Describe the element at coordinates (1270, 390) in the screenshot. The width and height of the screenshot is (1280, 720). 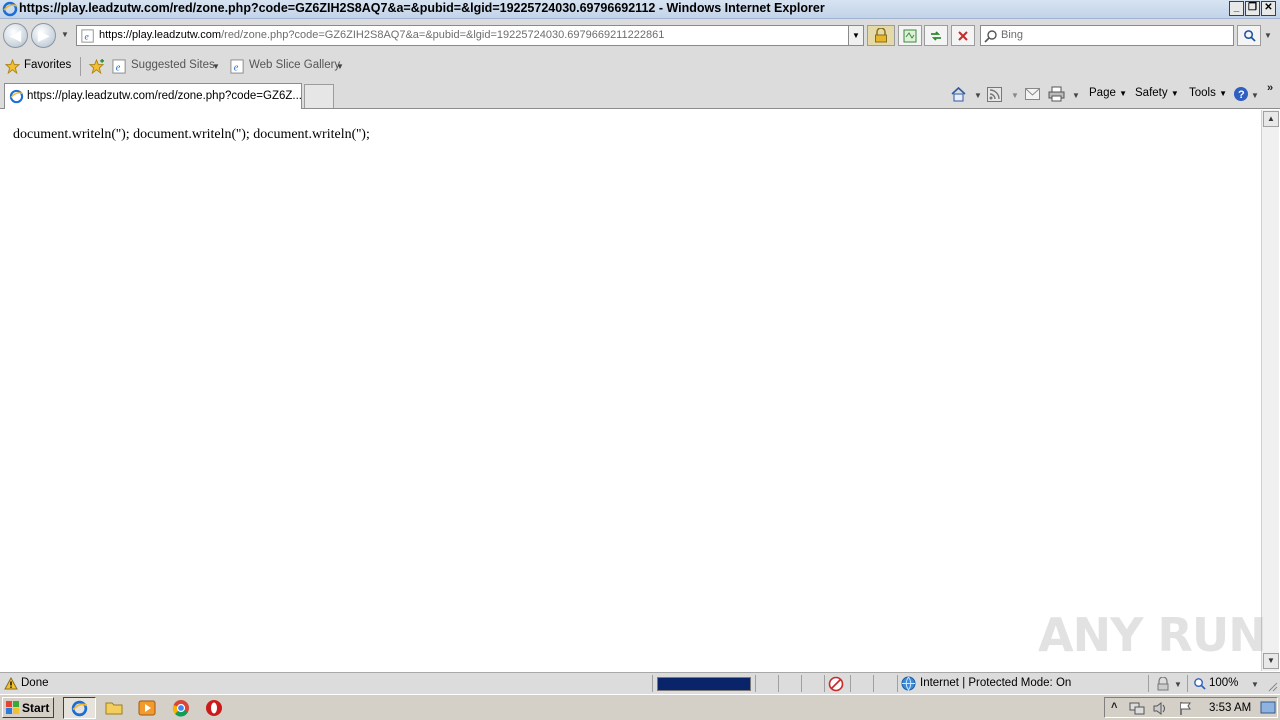
I see `vertical-scrollbar: ▲ ▼` at that location.